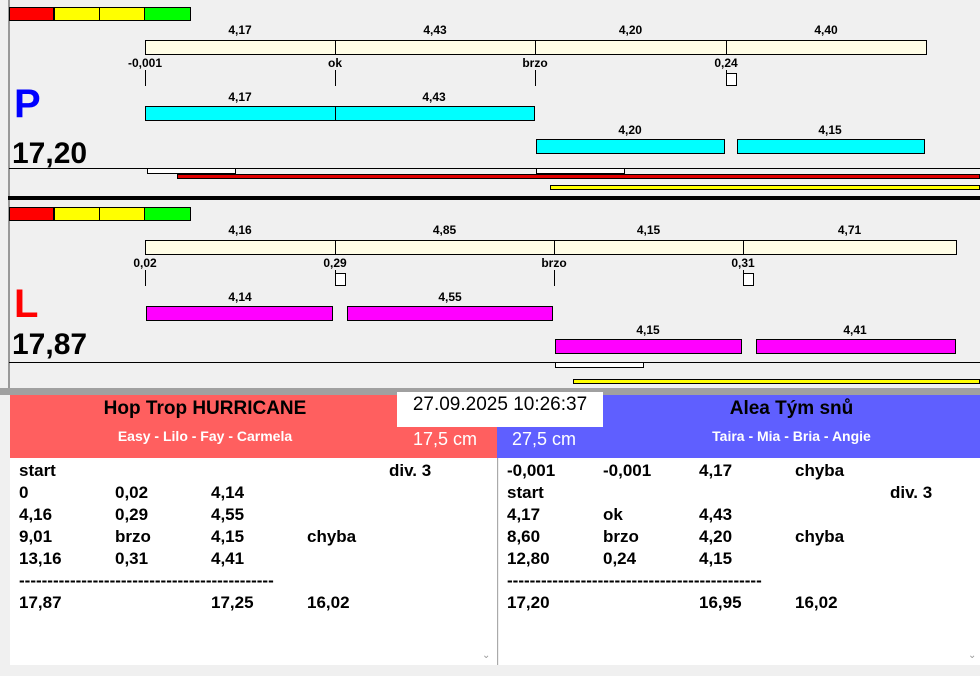 This screenshot has width=980, height=676. Describe the element at coordinates (716, 514) in the screenshot. I see `result-cell: 4,43` at that location.